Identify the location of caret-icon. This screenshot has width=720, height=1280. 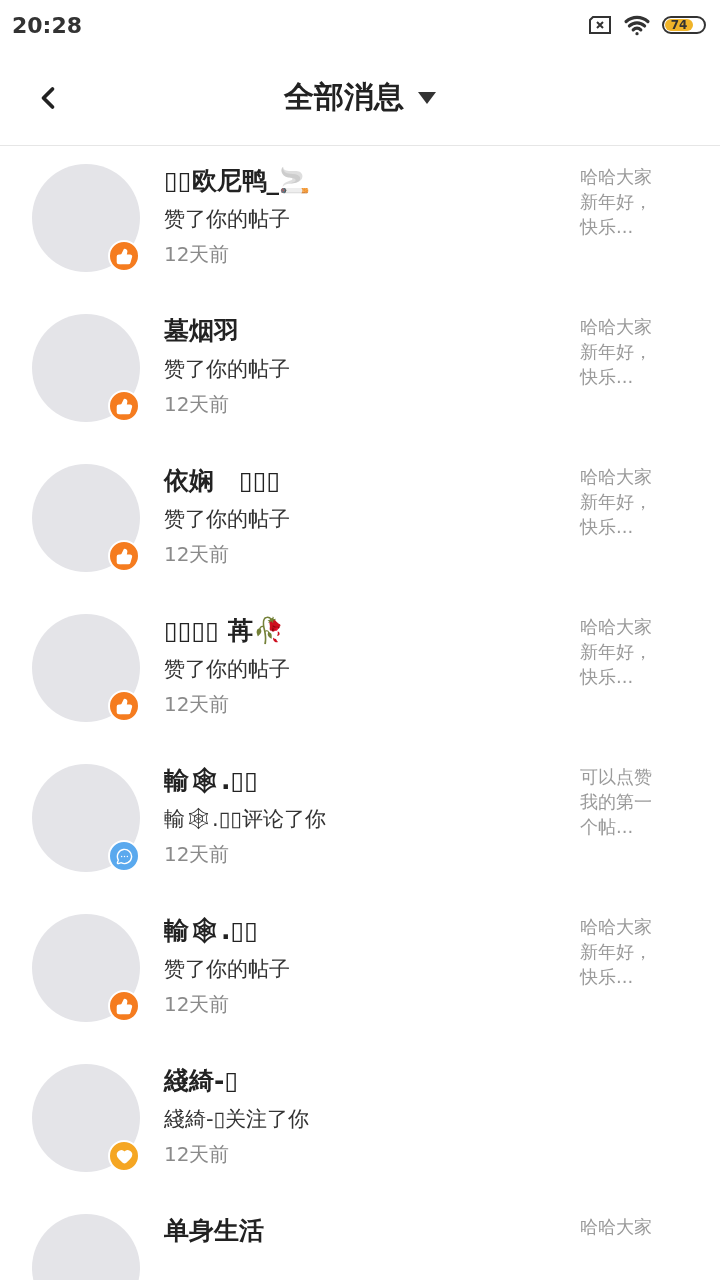
(427, 97).